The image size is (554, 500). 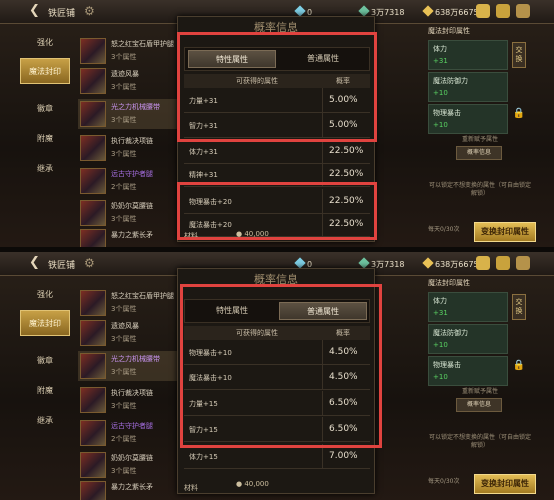 I want to click on dialog-footer-label: 材料, so click(x=191, y=488).